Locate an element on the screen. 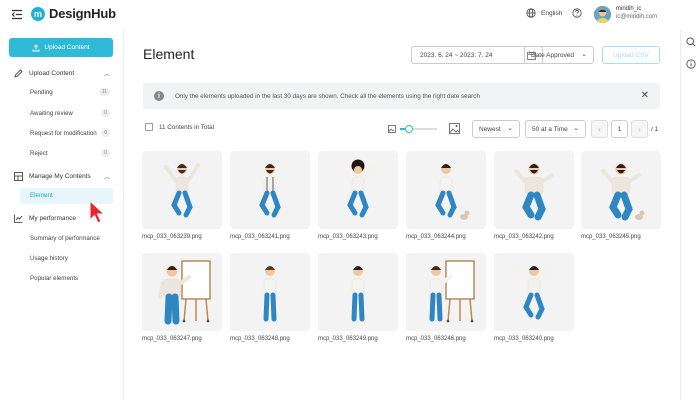  avatar is located at coordinates (602, 14).